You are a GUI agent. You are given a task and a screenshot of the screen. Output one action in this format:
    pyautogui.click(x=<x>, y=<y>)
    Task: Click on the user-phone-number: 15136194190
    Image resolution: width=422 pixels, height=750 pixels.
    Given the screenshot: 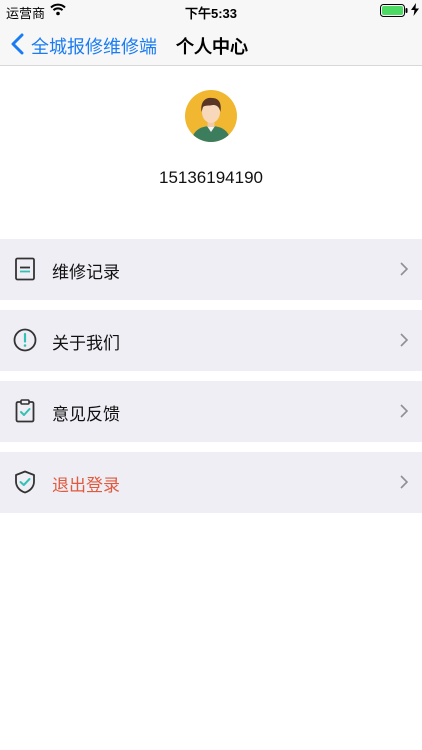 What is the action you would take?
    pyautogui.click(x=210, y=177)
    